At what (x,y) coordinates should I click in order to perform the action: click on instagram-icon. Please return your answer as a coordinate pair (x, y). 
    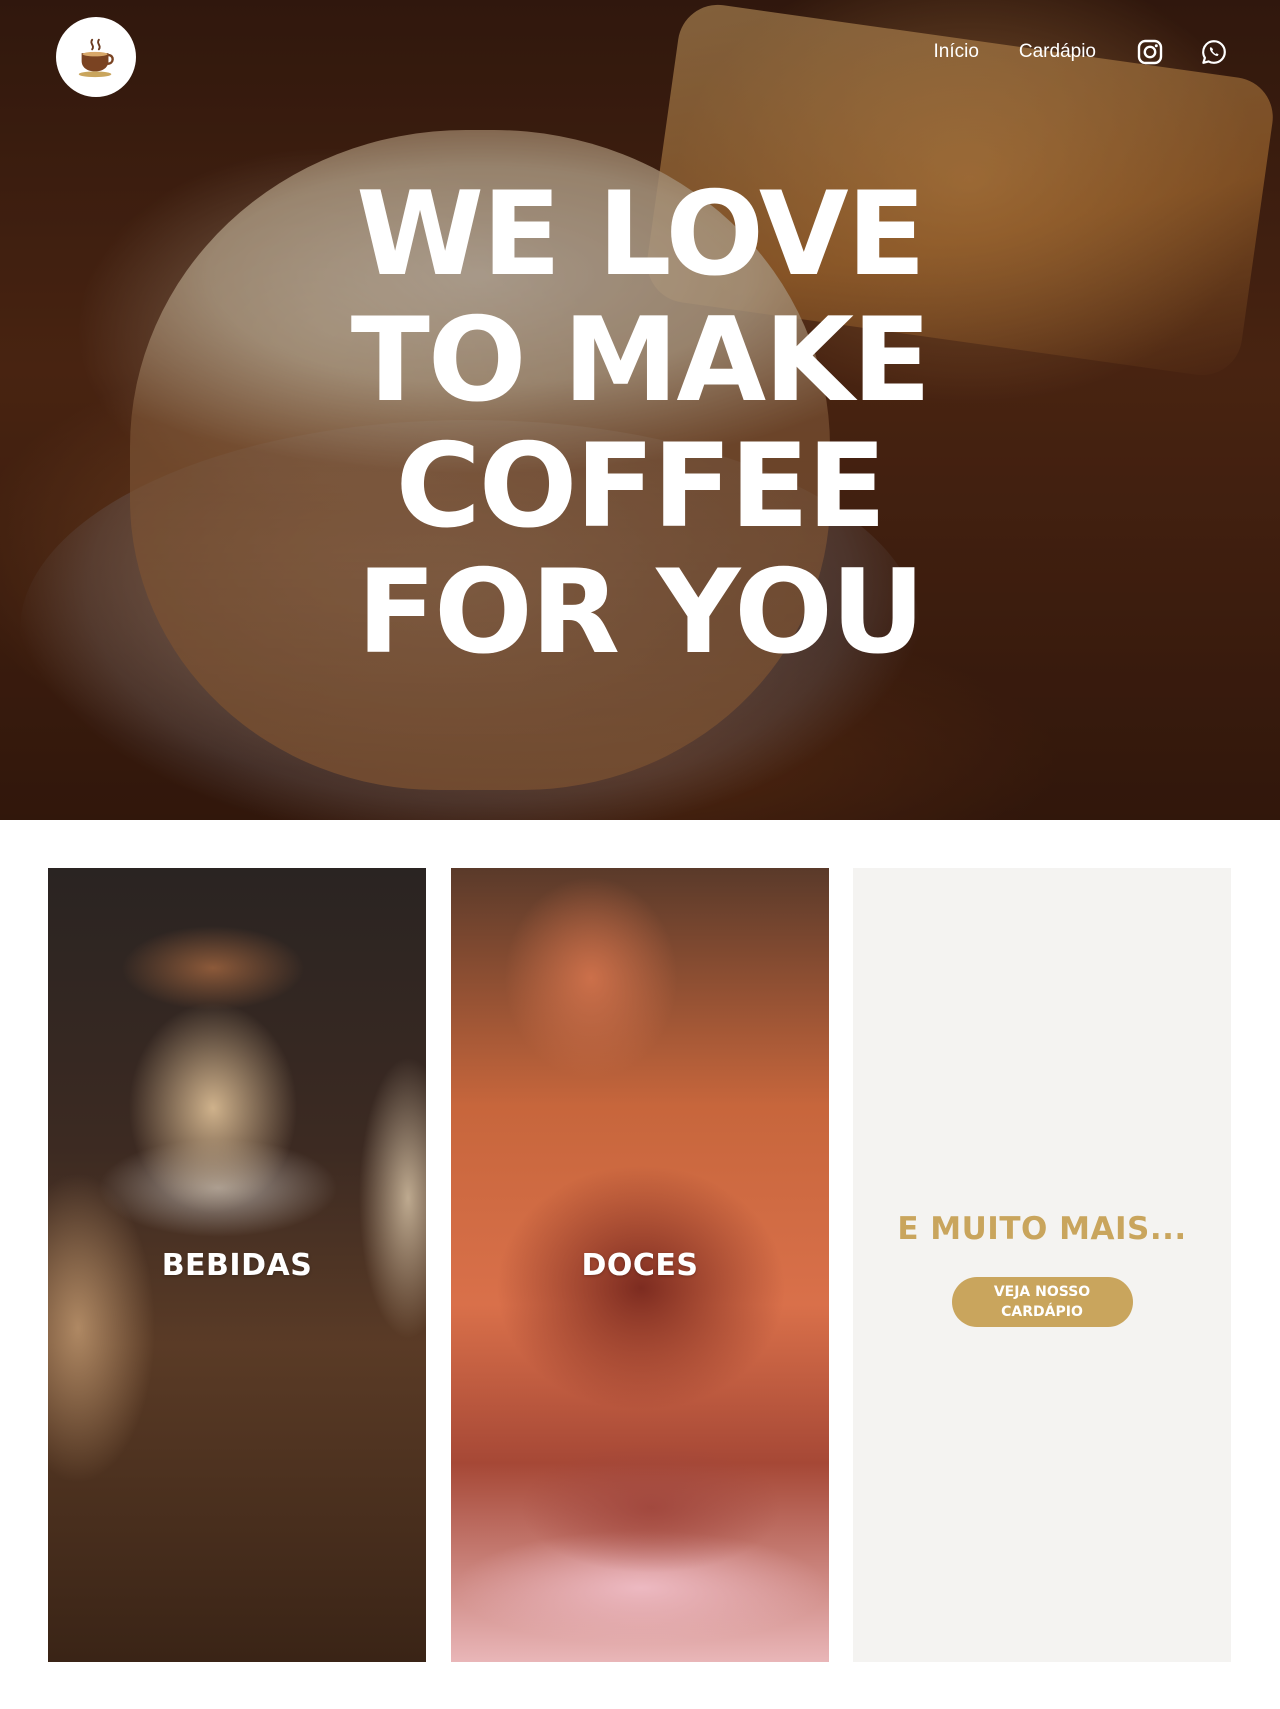
    Looking at the image, I should click on (1150, 52).